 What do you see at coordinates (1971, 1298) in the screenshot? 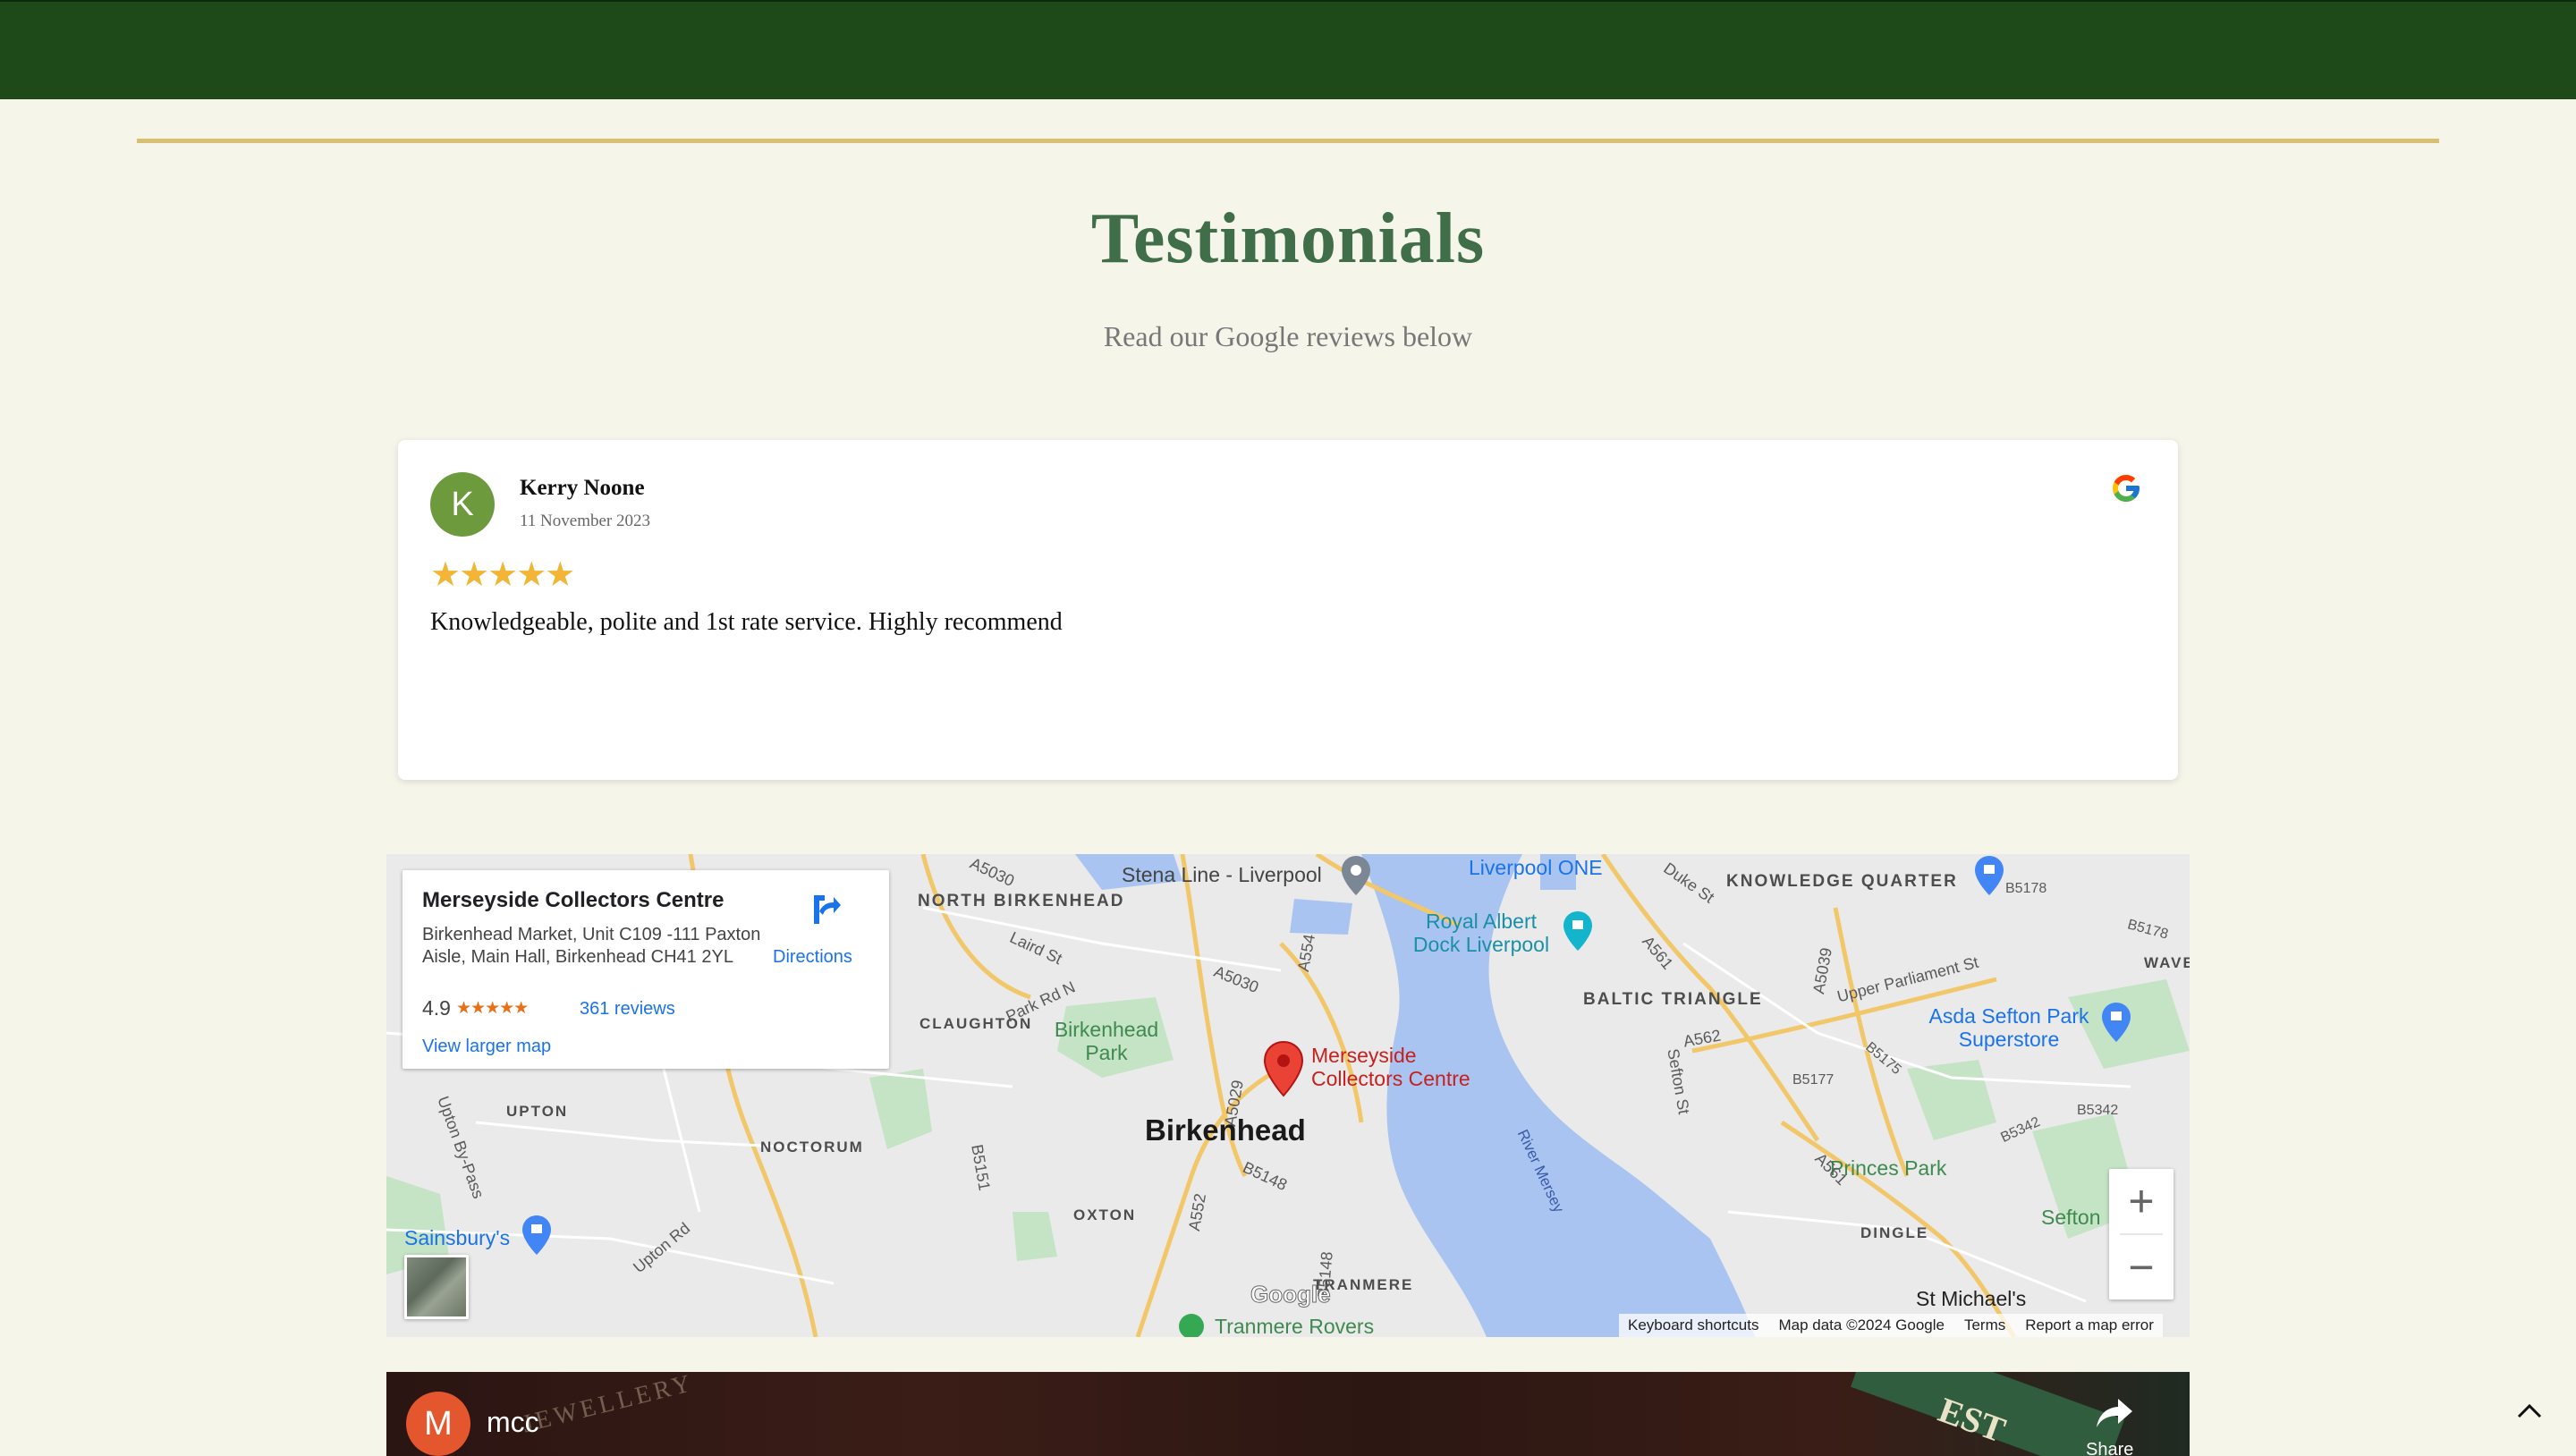
I see `map-label-st-michaels: St Michael's` at bounding box center [1971, 1298].